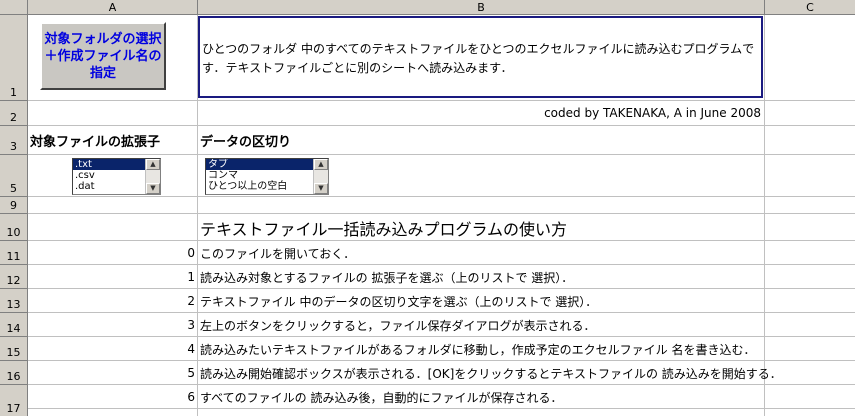  What do you see at coordinates (14, 58) in the screenshot?
I see `row-header-1: 1` at bounding box center [14, 58].